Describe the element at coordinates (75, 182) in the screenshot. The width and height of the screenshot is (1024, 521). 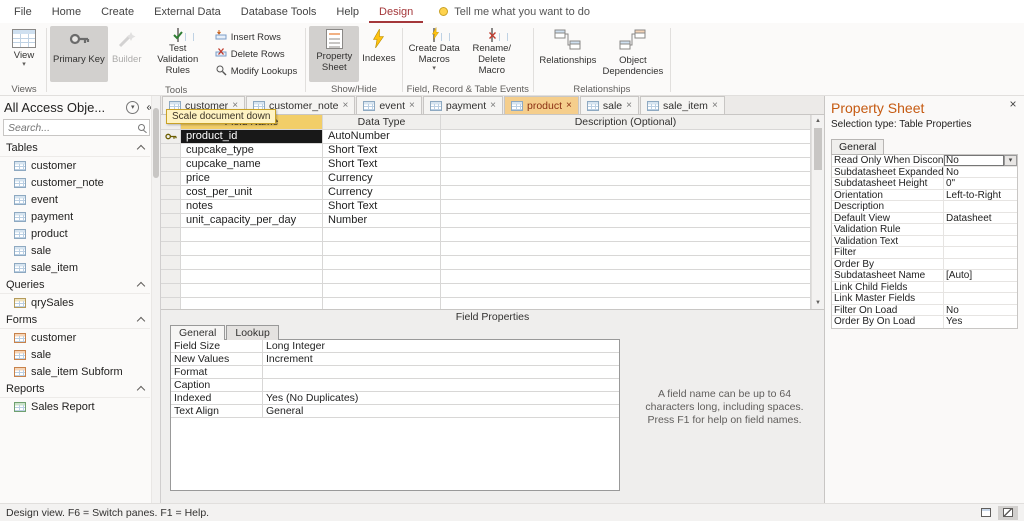
I see `nav-item-table-customer-note: customer_note` at that location.